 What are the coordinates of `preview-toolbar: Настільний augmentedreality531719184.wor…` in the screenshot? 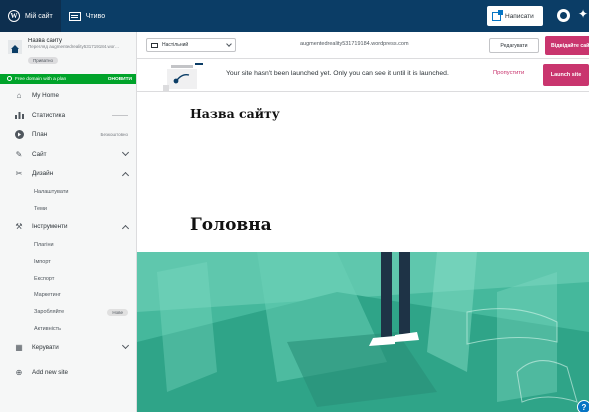 It's located at (363, 45).